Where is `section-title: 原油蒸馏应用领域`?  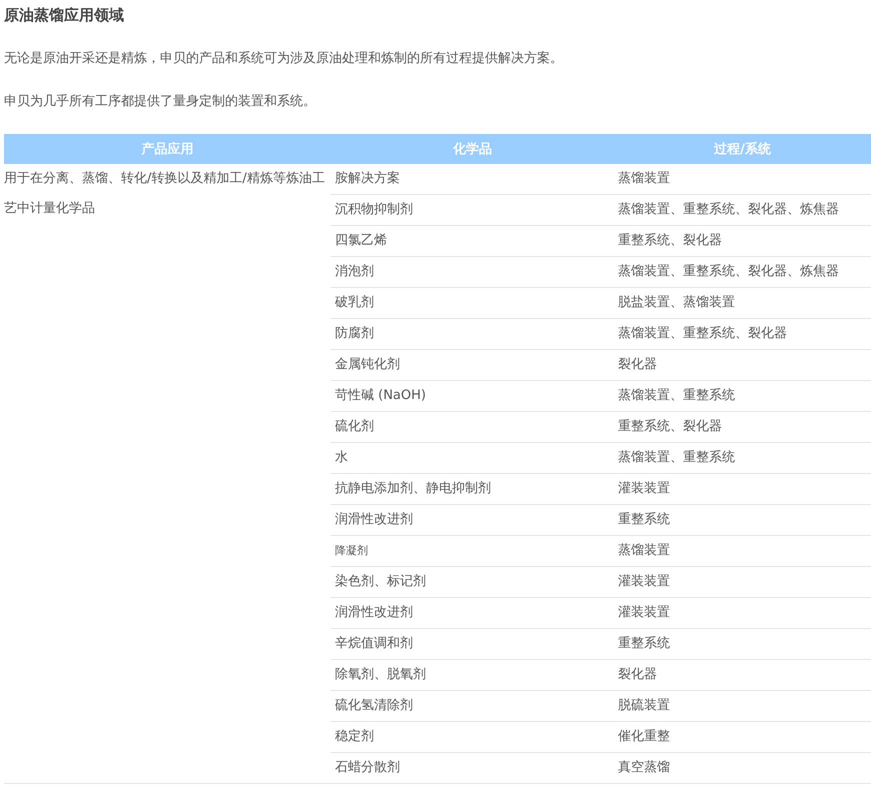 section-title: 原油蒸馏应用领域 is located at coordinates (64, 15).